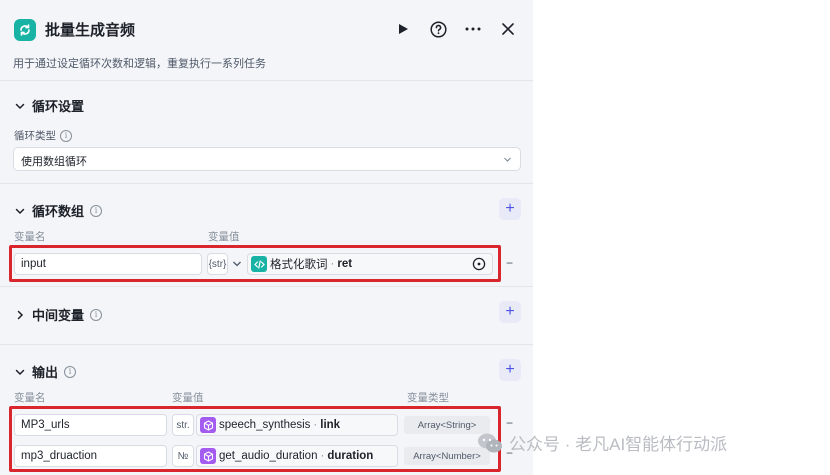 The width and height of the screenshot is (830, 475). Describe the element at coordinates (350, 456) in the screenshot. I see `ref-field-name: duration` at that location.